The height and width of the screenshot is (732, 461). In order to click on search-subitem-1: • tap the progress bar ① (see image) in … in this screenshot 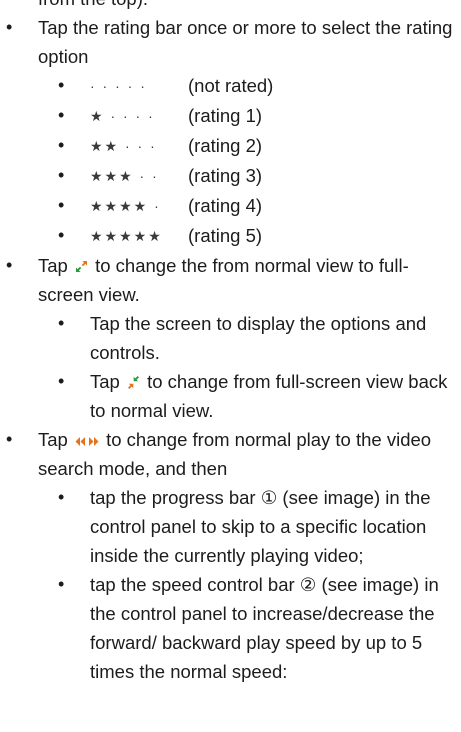, I will do `click(230, 526)`.